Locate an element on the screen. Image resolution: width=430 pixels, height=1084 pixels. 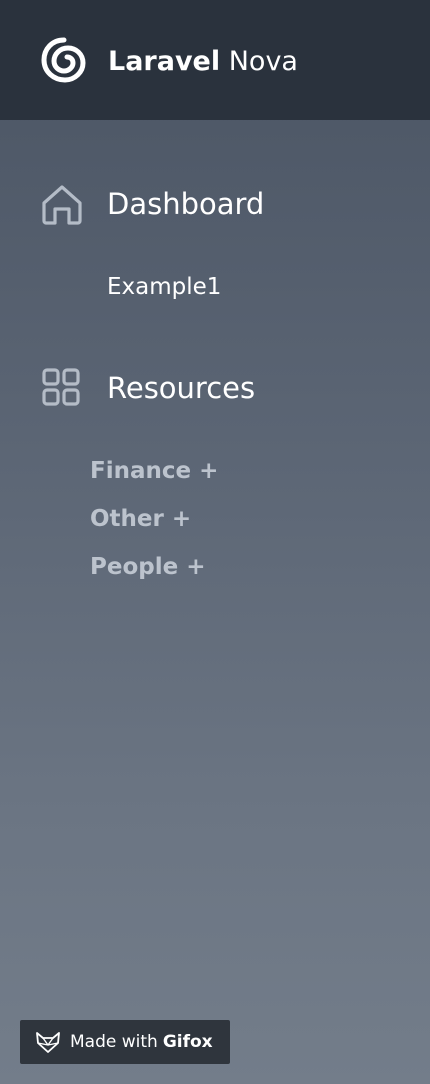
resource-group-people: People + is located at coordinates (147, 567).